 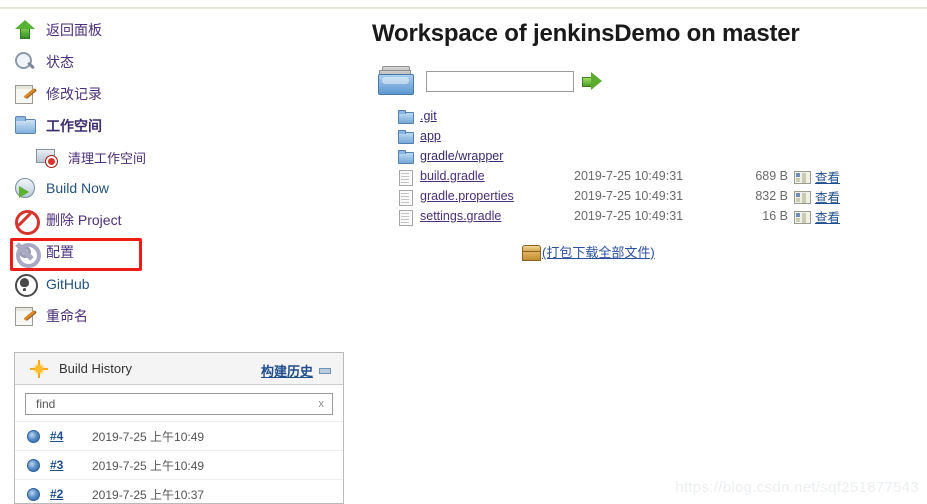 I want to click on file-name-link: gradle.properties, so click(x=497, y=196).